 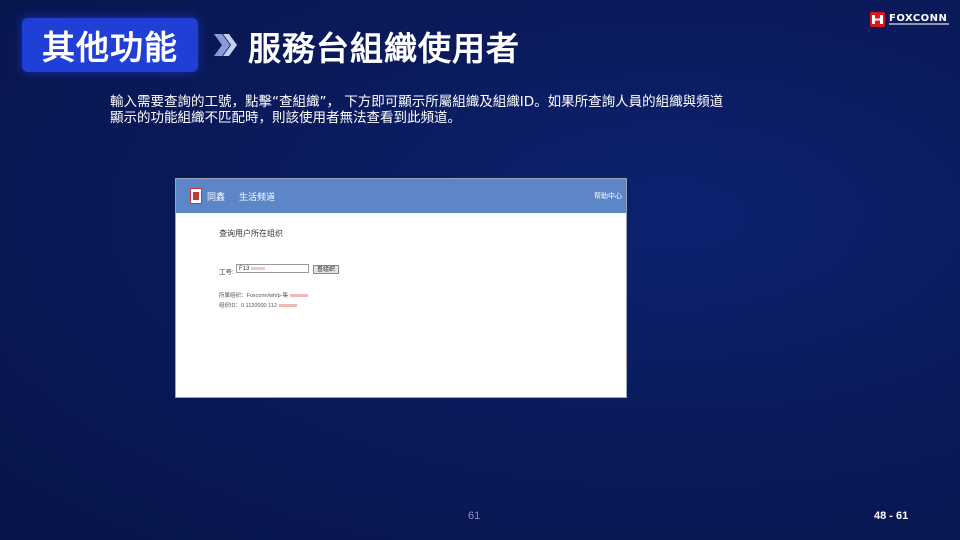 I want to click on result-organization: 所属组织：Foxconn/wh/p-集, so click(x=264, y=295).